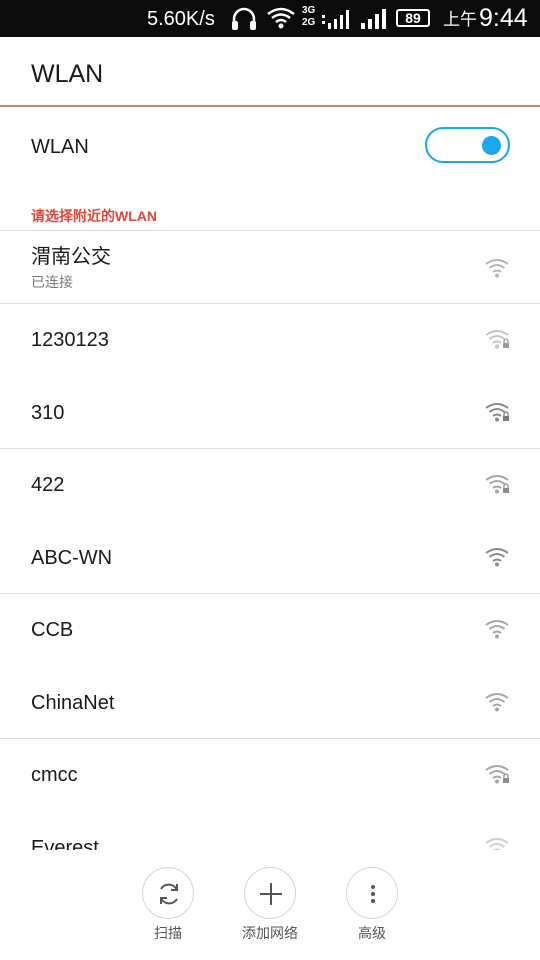  I want to click on wlan-toggle-row: WLAN, so click(270, 146).